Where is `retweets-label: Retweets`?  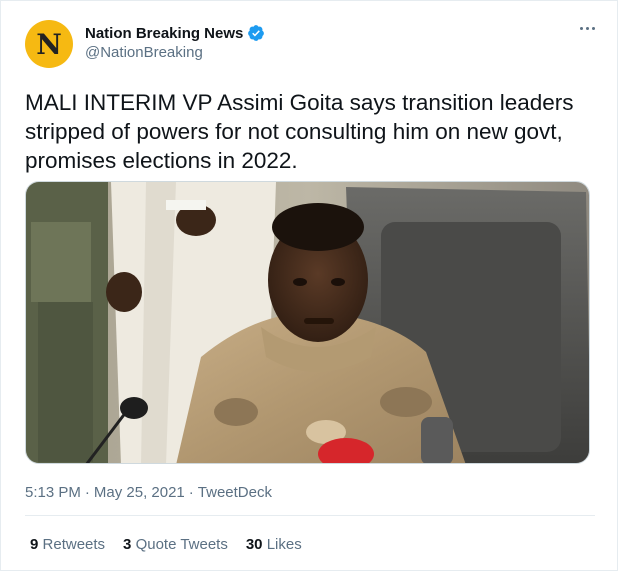 retweets-label: Retweets is located at coordinates (74, 544).